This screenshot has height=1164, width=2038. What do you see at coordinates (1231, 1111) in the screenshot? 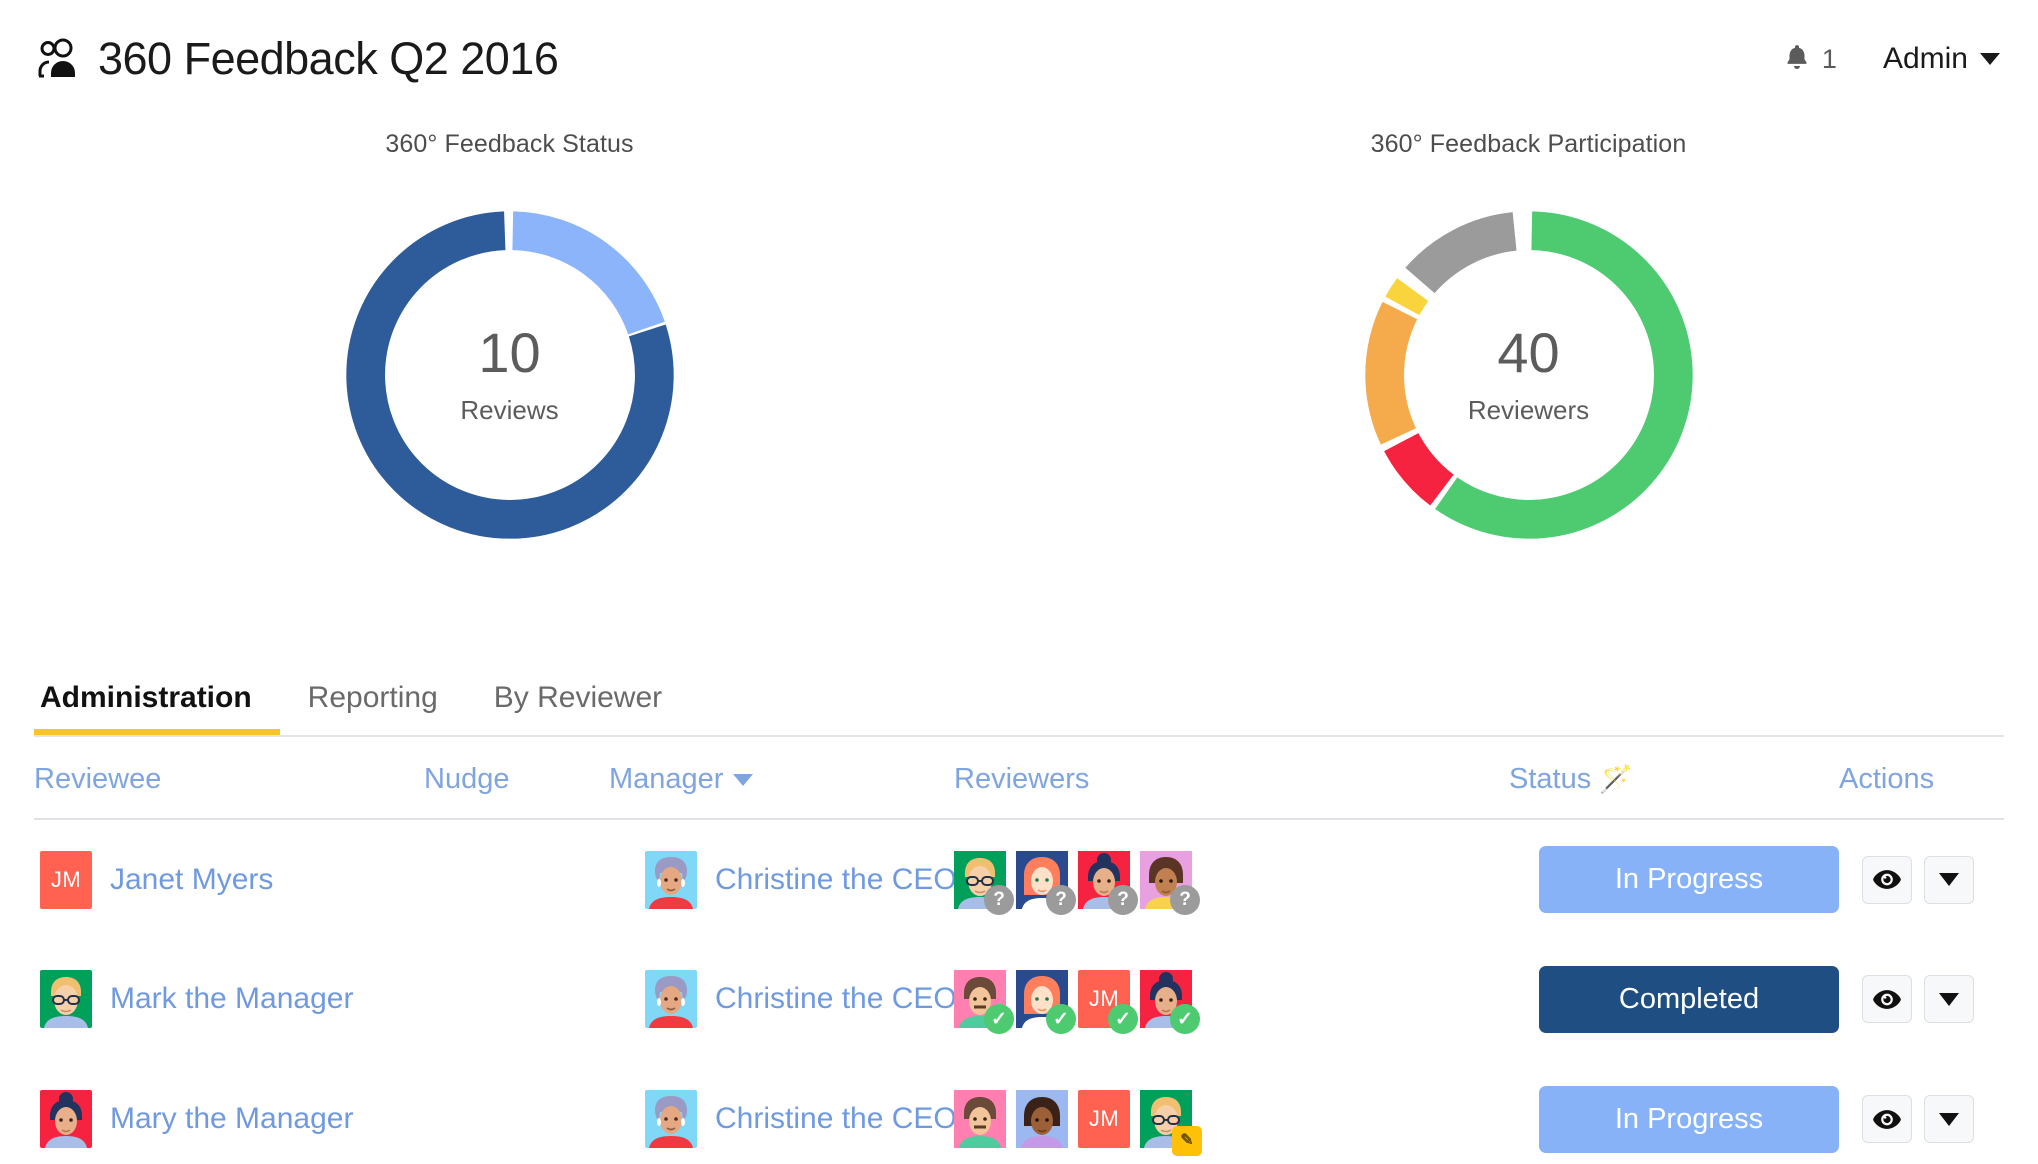
I see `cell-reviewers: JM ✎` at bounding box center [1231, 1111].